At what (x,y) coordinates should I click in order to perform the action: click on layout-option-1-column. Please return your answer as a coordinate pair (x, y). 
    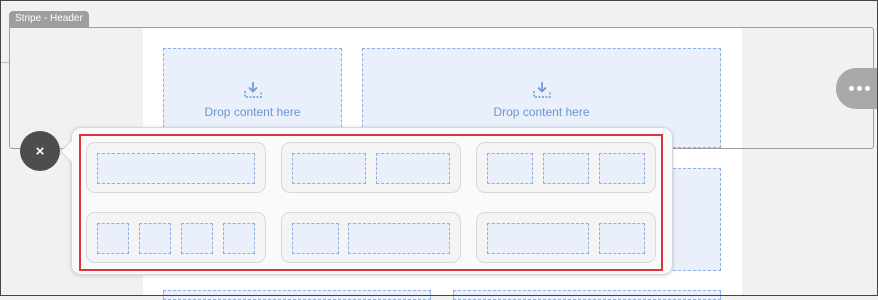
    Looking at the image, I should click on (176, 167).